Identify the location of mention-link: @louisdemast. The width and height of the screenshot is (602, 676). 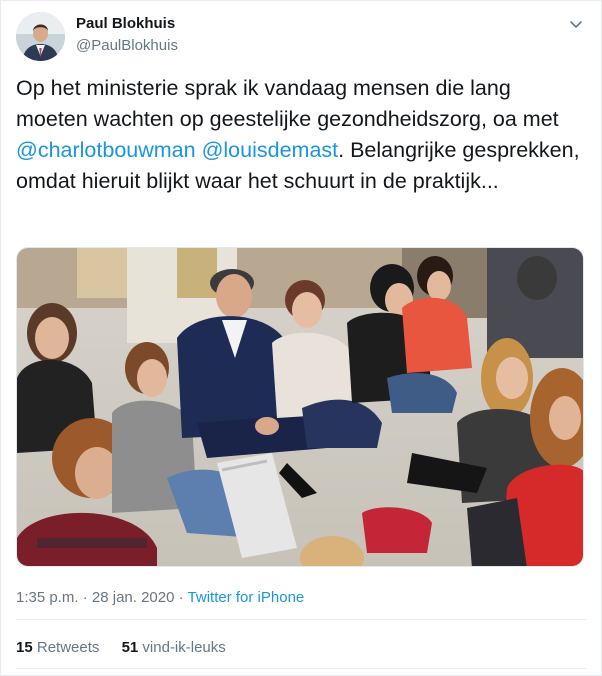
(270, 150).